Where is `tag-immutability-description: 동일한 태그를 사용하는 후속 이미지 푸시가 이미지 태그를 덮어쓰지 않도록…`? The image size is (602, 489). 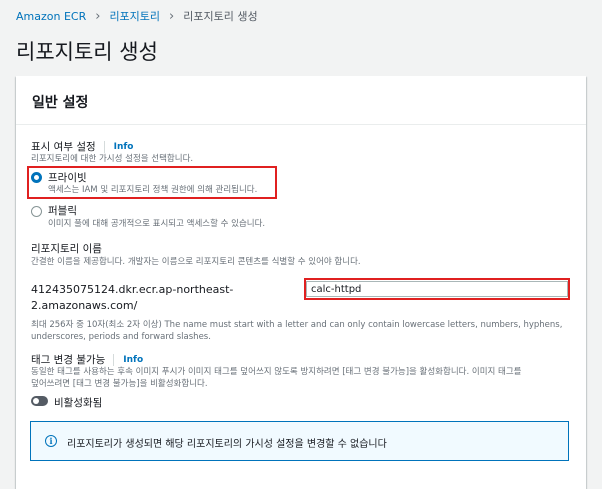
tag-immutability-description: 동일한 태그를 사용하는 후속 이미지 푸시가 이미지 태그를 덮어쓰지 않도록… is located at coordinates (276, 378).